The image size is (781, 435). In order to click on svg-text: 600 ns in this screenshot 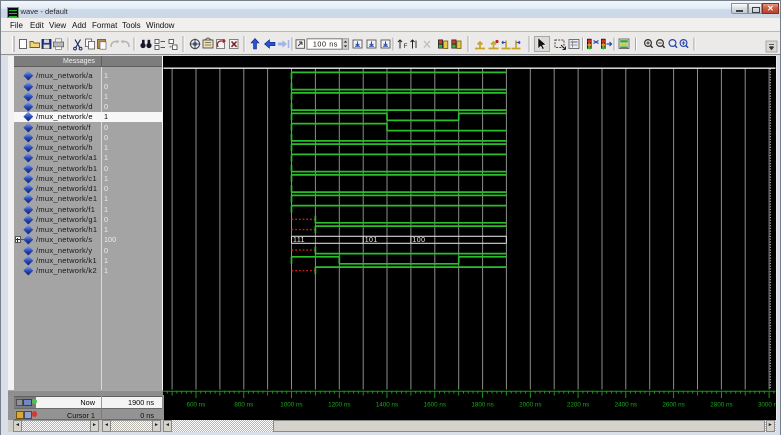, I will do `click(196, 405)`.